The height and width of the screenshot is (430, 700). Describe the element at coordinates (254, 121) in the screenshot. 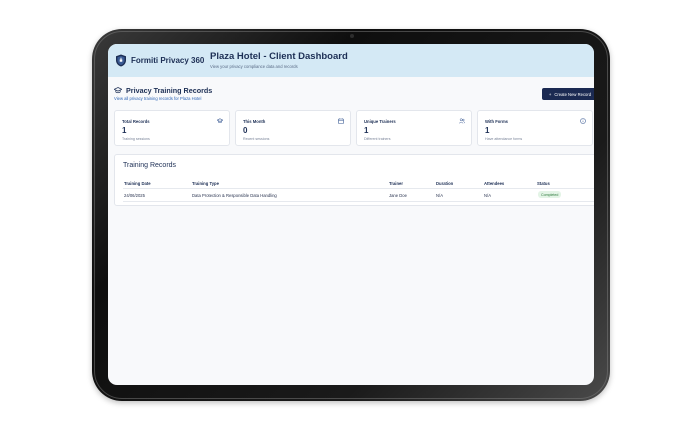

I see `stat-label: This Month` at that location.